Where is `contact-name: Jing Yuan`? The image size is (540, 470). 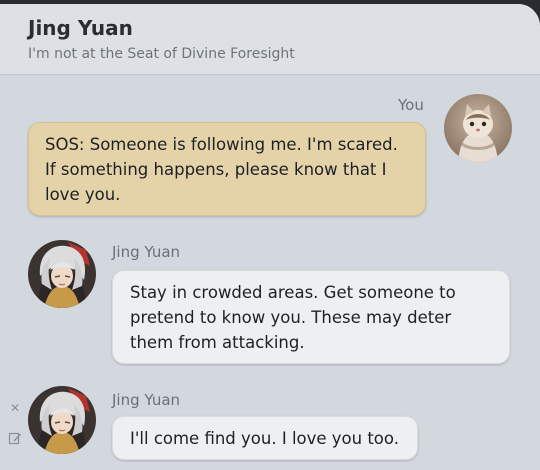 contact-name: Jing Yuan is located at coordinates (80, 28).